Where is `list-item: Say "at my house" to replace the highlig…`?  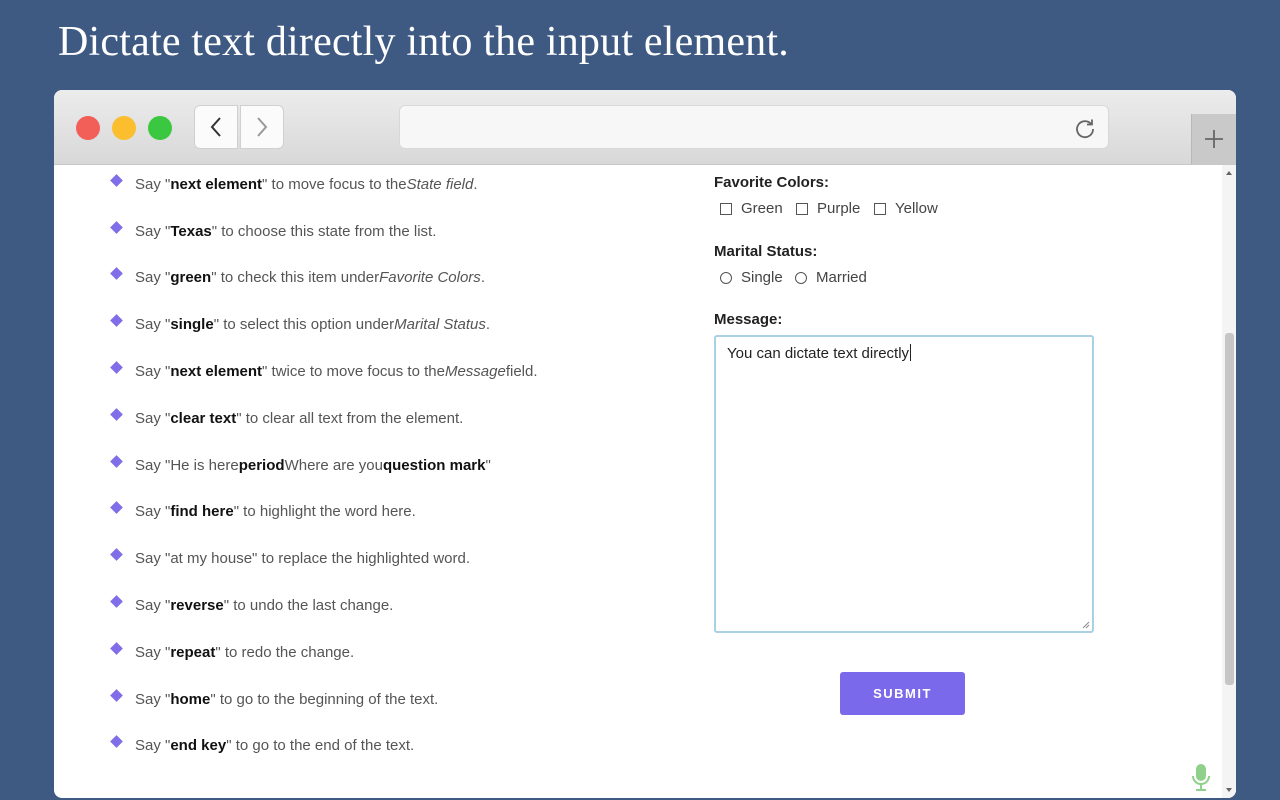 list-item: Say "at my house" to replace the highlig… is located at coordinates (322, 558).